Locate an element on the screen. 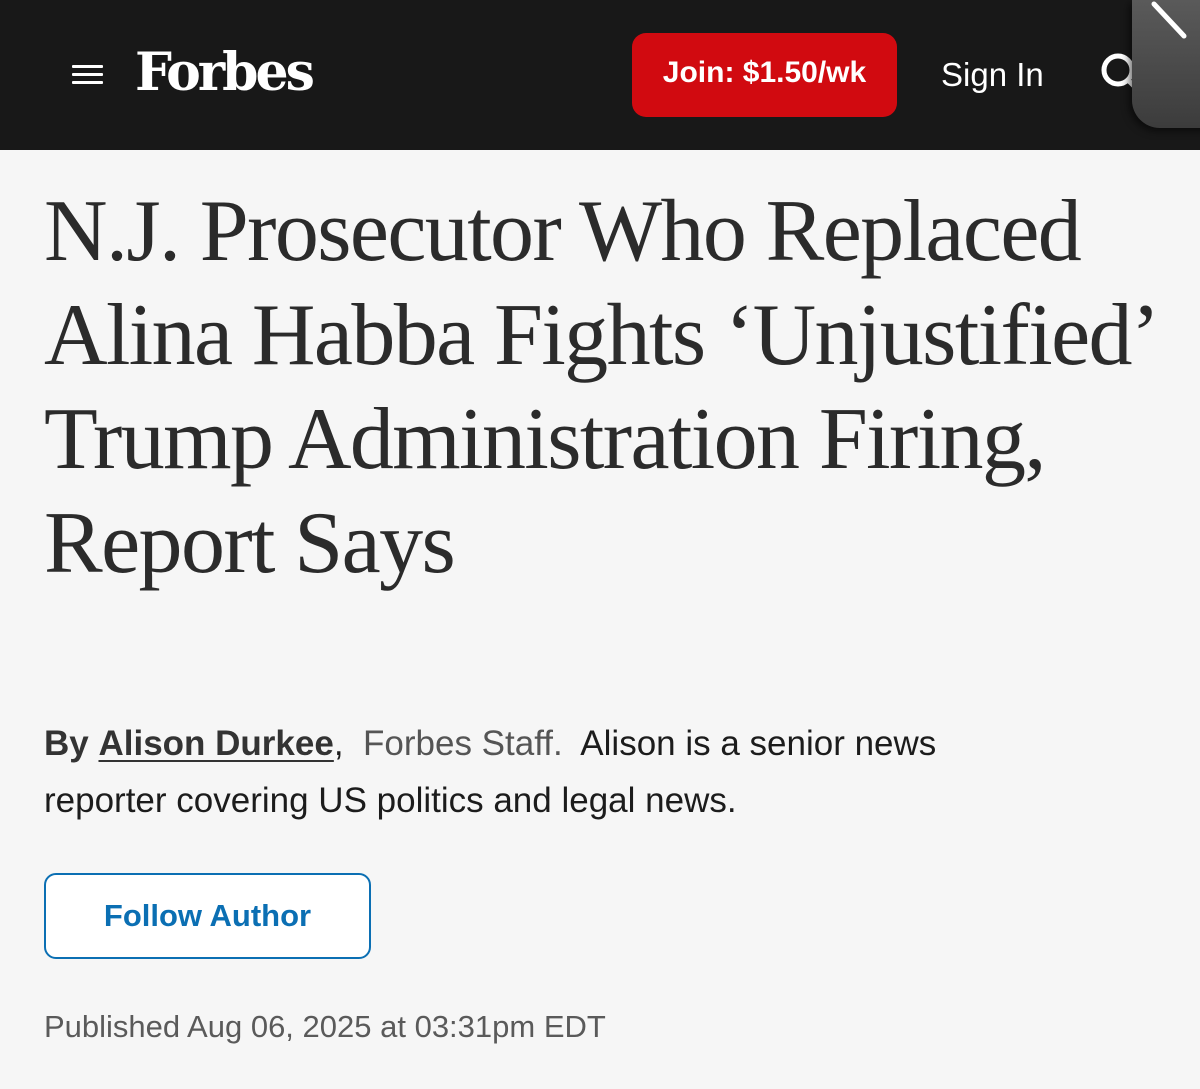 This screenshot has height=1089, width=1200. join-subscription-button: Join: $1.50/wk is located at coordinates (764, 75).